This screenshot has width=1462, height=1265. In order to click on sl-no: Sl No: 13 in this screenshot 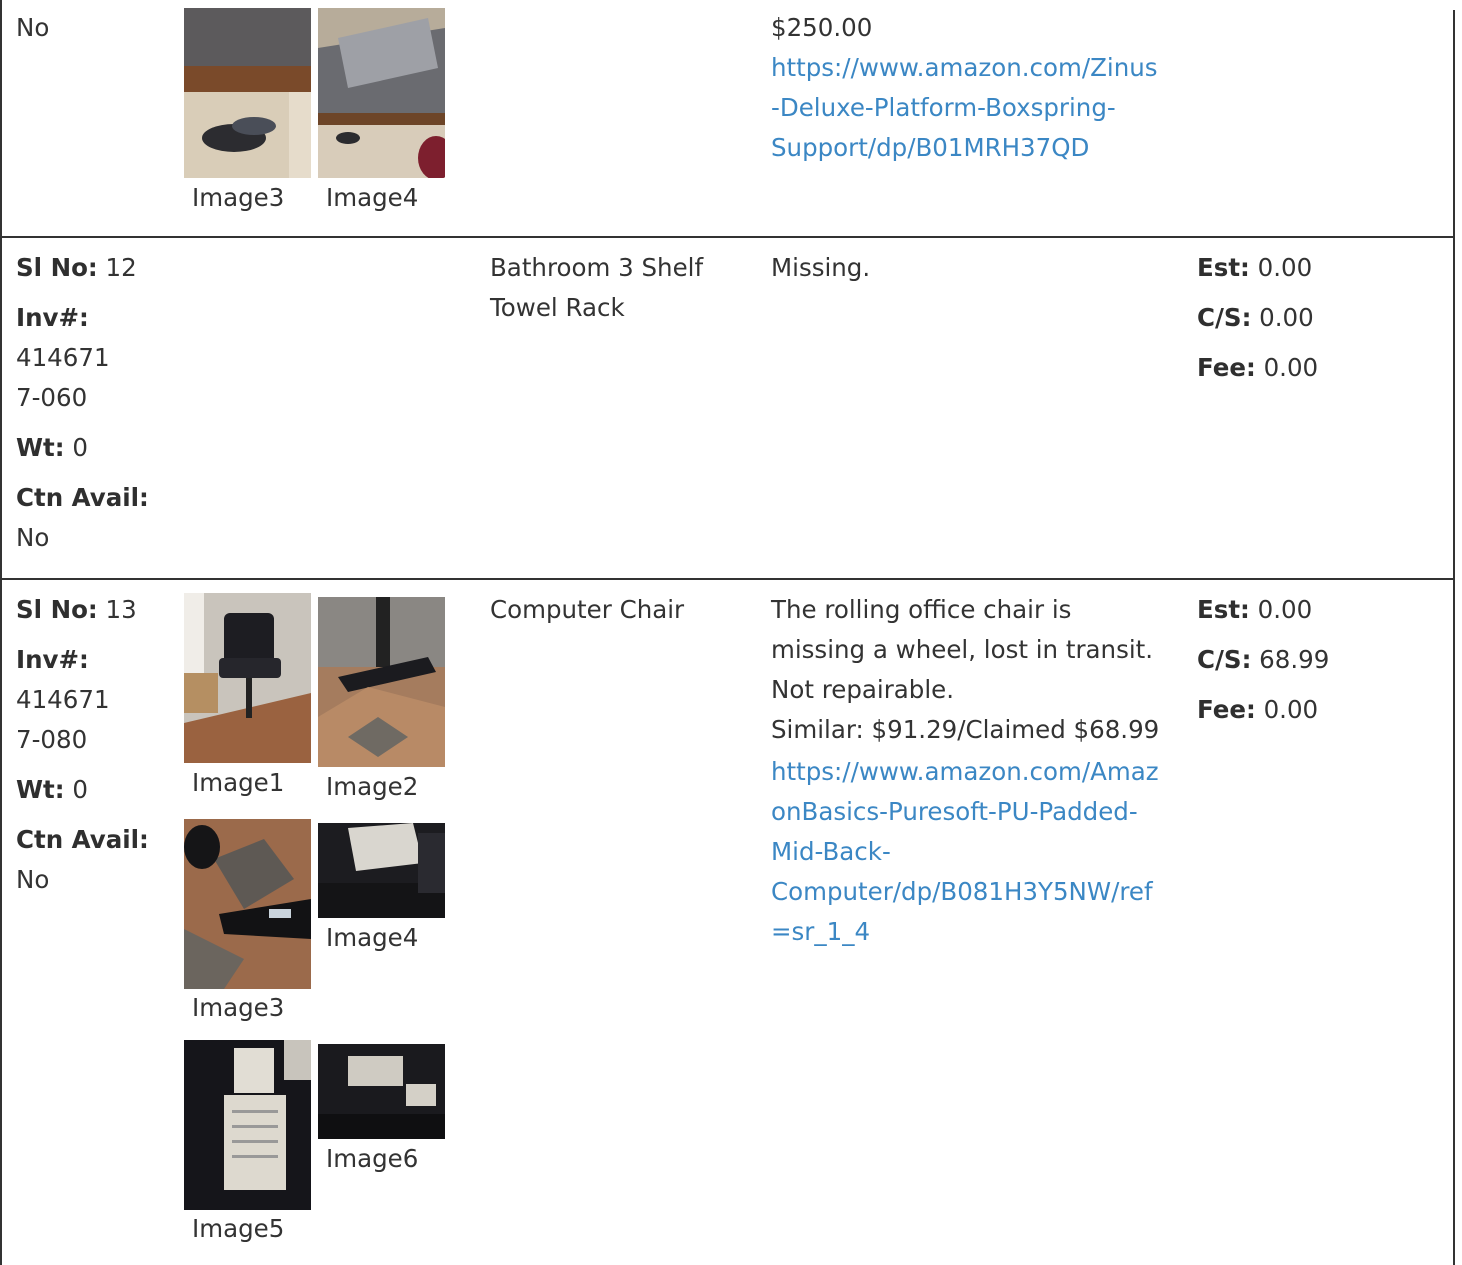, I will do `click(76, 610)`.